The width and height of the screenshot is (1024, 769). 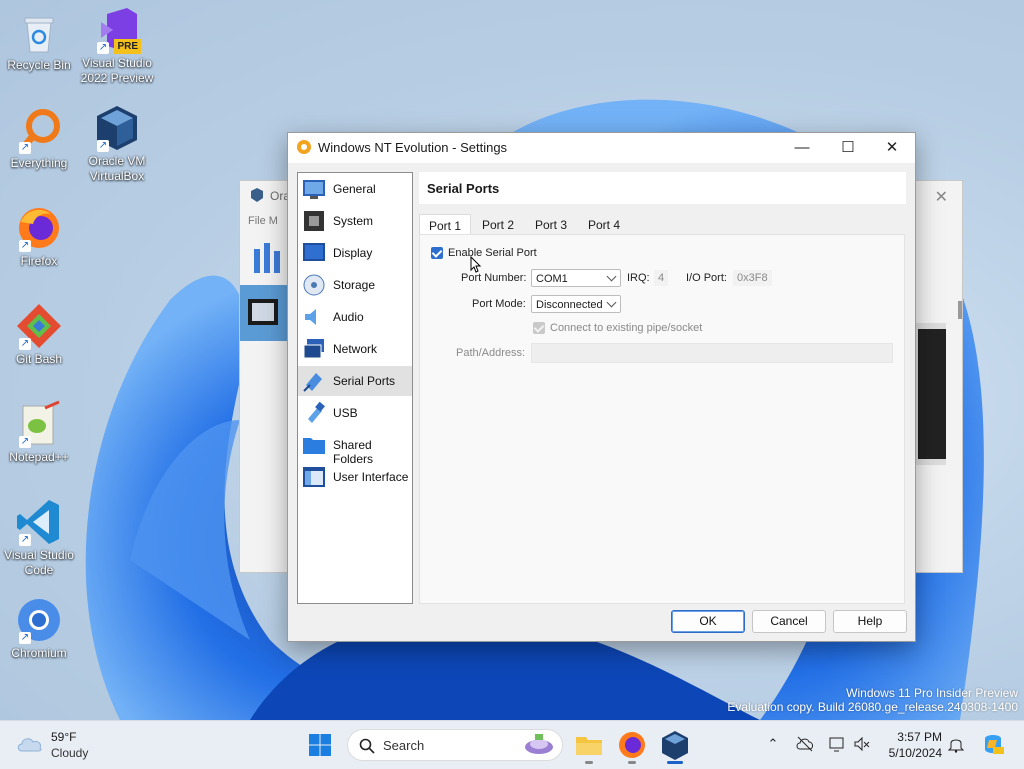 I want to click on port-mode-select: Disconnected, so click(x=576, y=304).